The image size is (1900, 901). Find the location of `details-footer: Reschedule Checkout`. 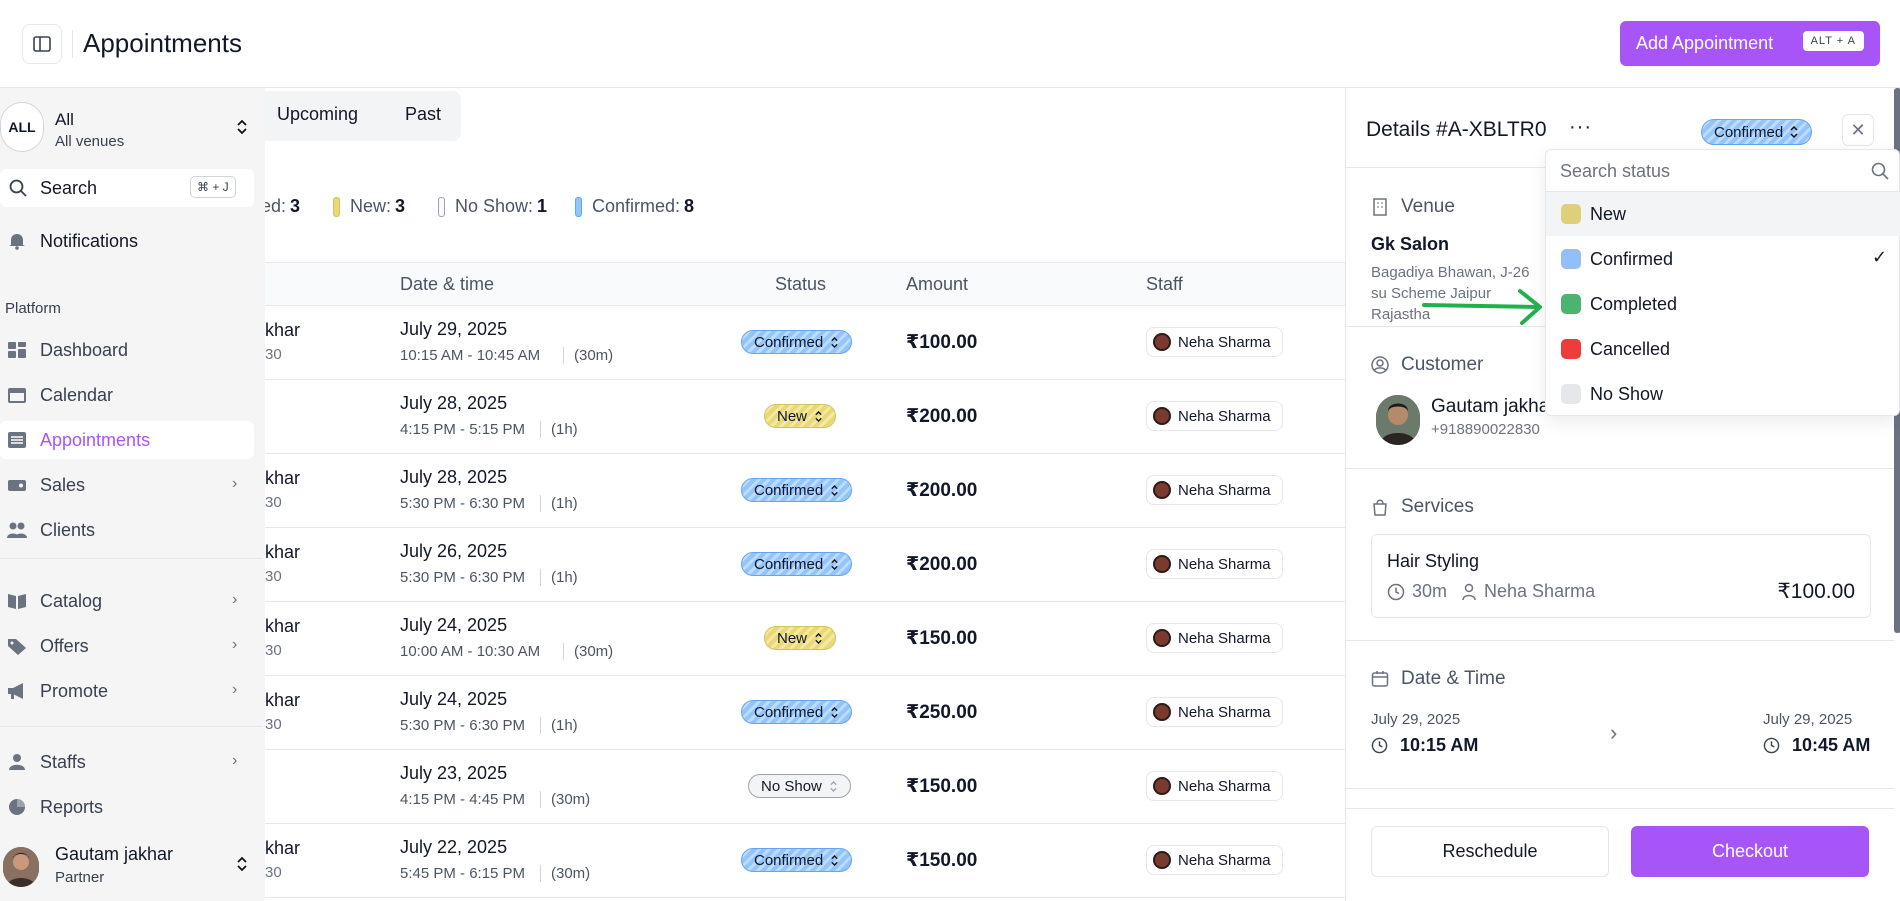

details-footer: Reschedule Checkout is located at coordinates (1620, 854).